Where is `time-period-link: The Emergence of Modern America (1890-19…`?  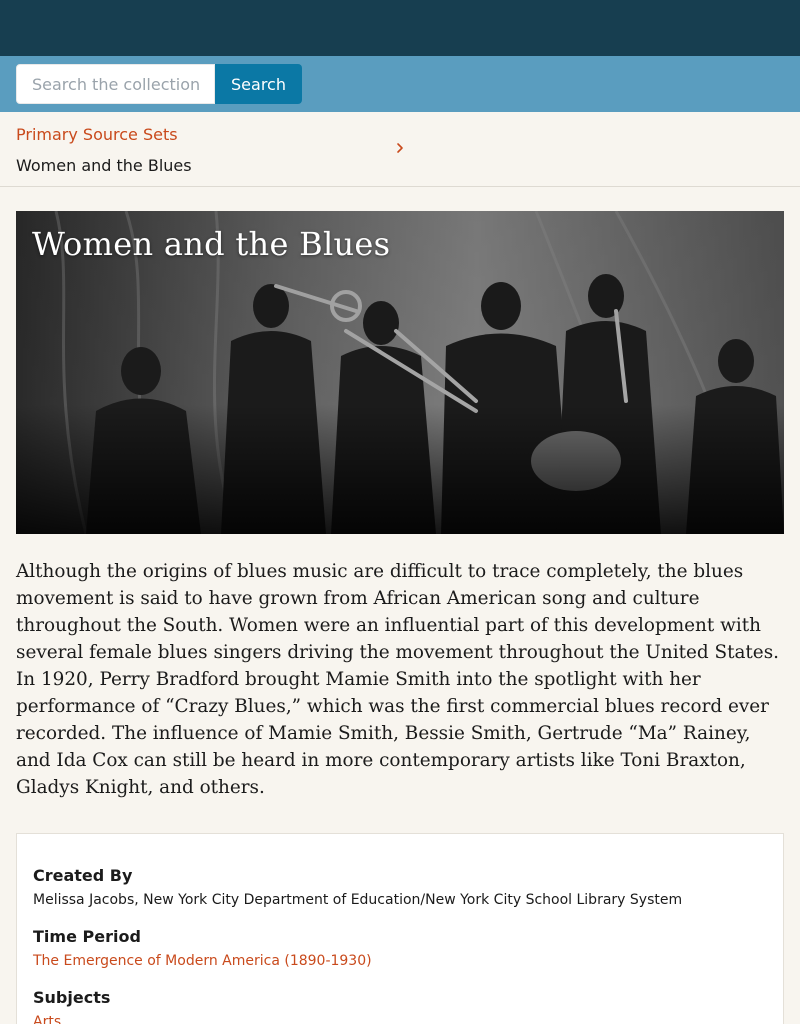
time-period-link: The Emergence of Modern America (1890-19… is located at coordinates (202, 961).